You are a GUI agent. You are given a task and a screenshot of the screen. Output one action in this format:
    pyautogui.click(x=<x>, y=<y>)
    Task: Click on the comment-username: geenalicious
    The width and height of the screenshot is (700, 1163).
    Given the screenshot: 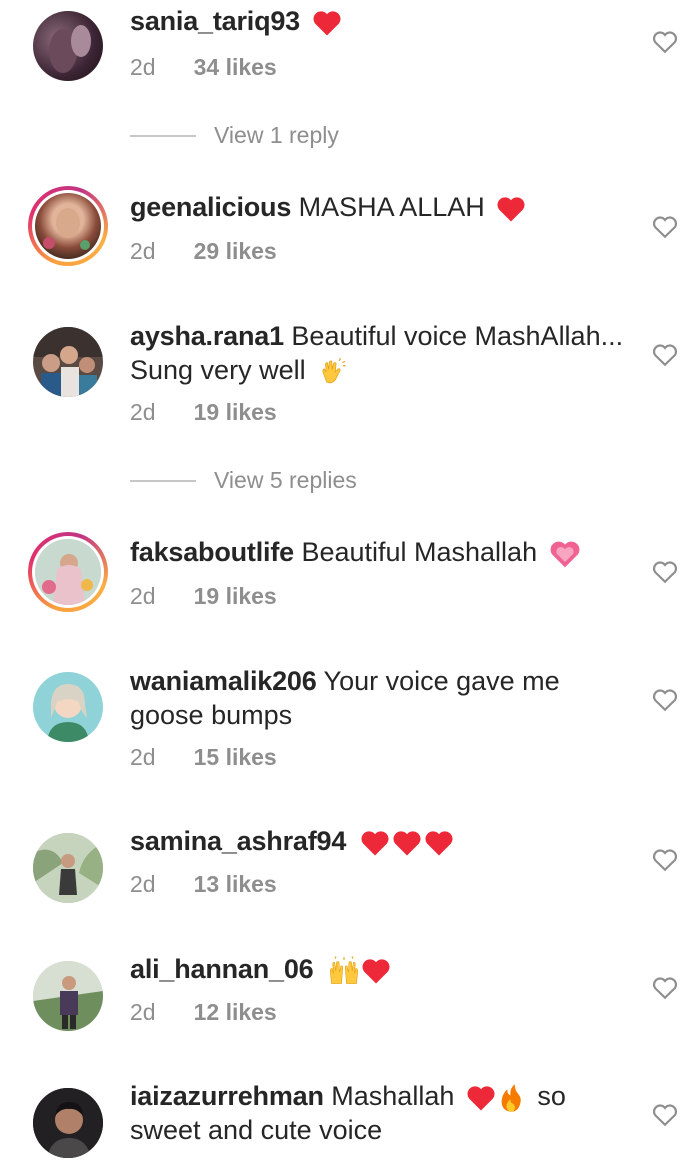 What is the action you would take?
    pyautogui.click(x=210, y=207)
    